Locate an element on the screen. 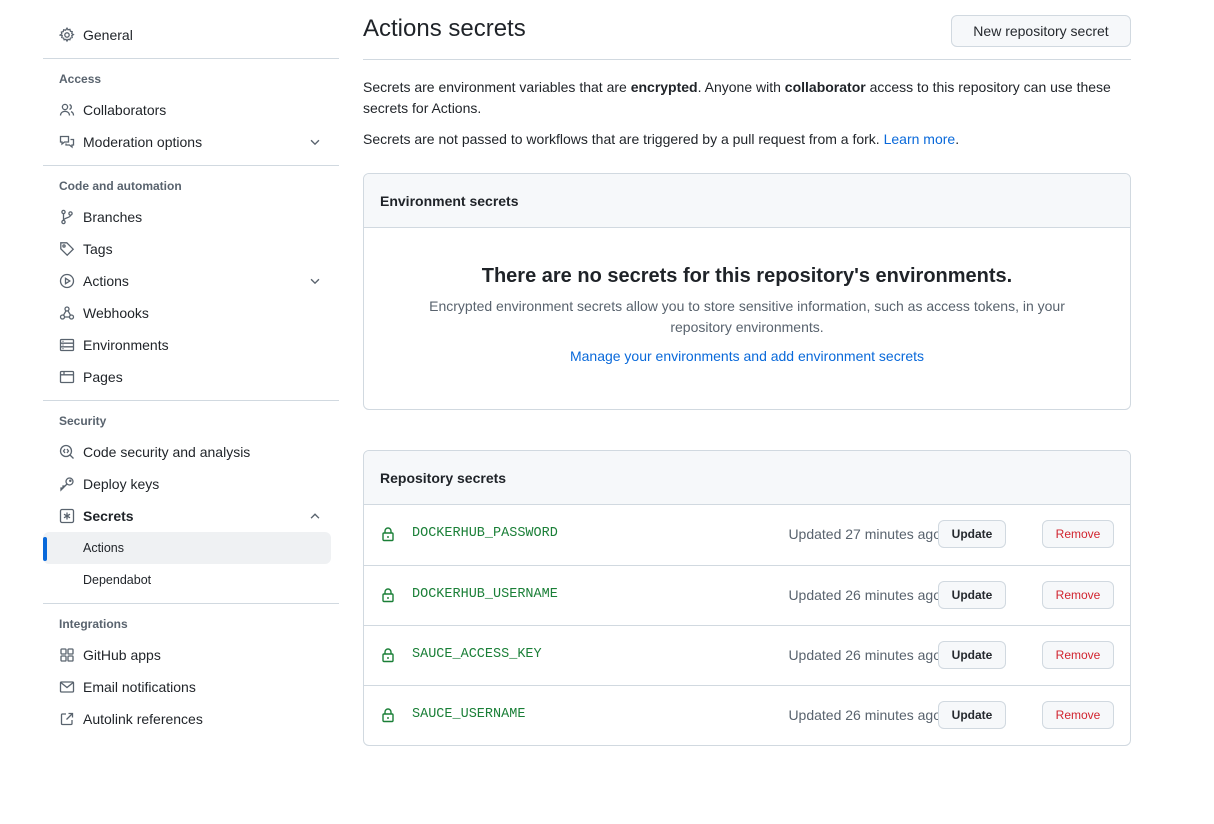 This screenshot has width=1214, height=824. secret-name: SAUCE_ACCESS_KEY is located at coordinates (477, 654).